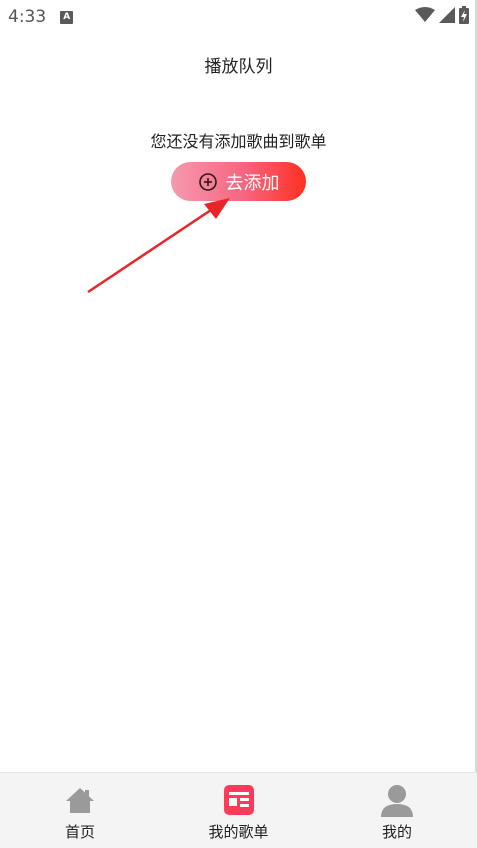  What do you see at coordinates (238, 141) in the screenshot?
I see `empty-state-message: 您还没有添加歌曲到歌单` at bounding box center [238, 141].